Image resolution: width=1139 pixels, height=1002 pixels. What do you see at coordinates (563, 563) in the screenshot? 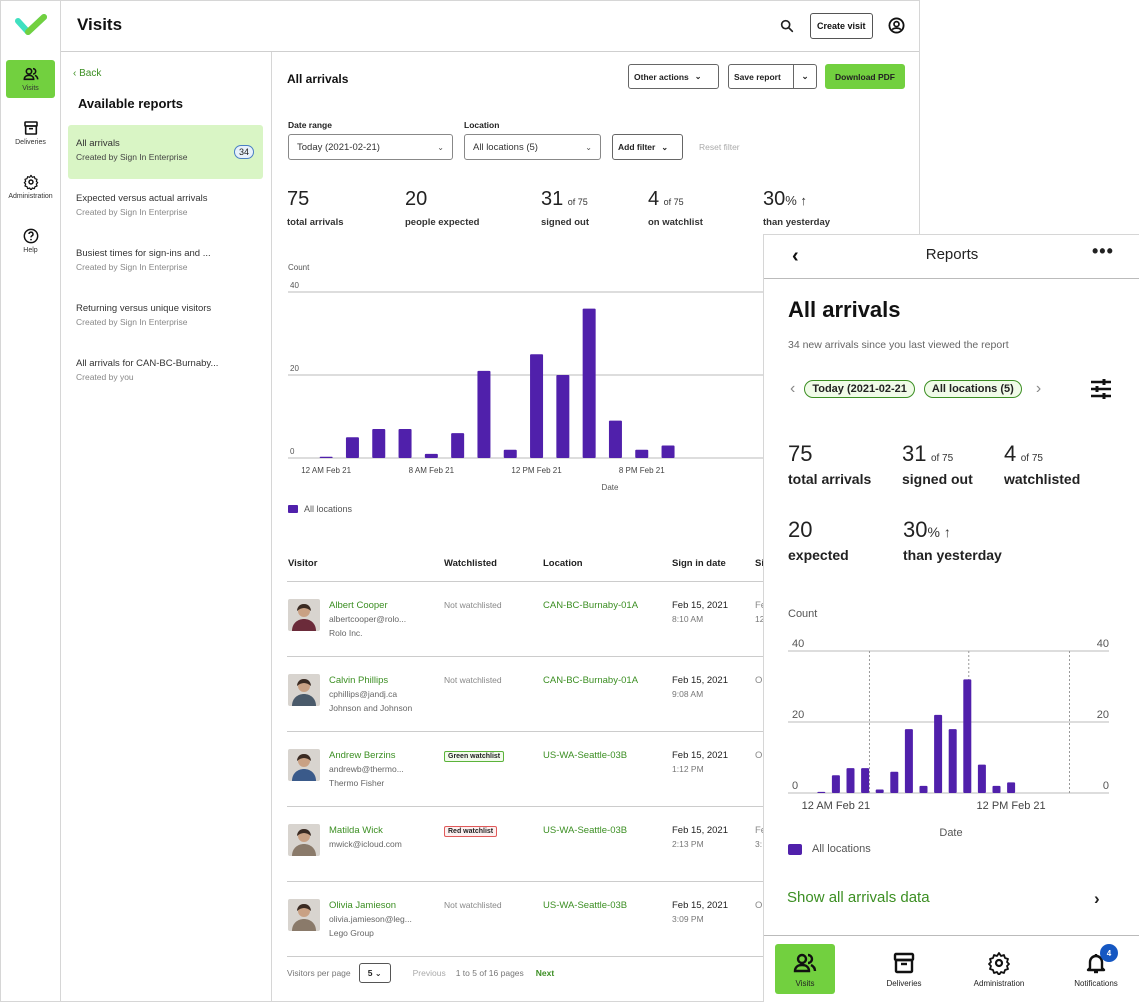
I see `column-header: Location` at bounding box center [563, 563].